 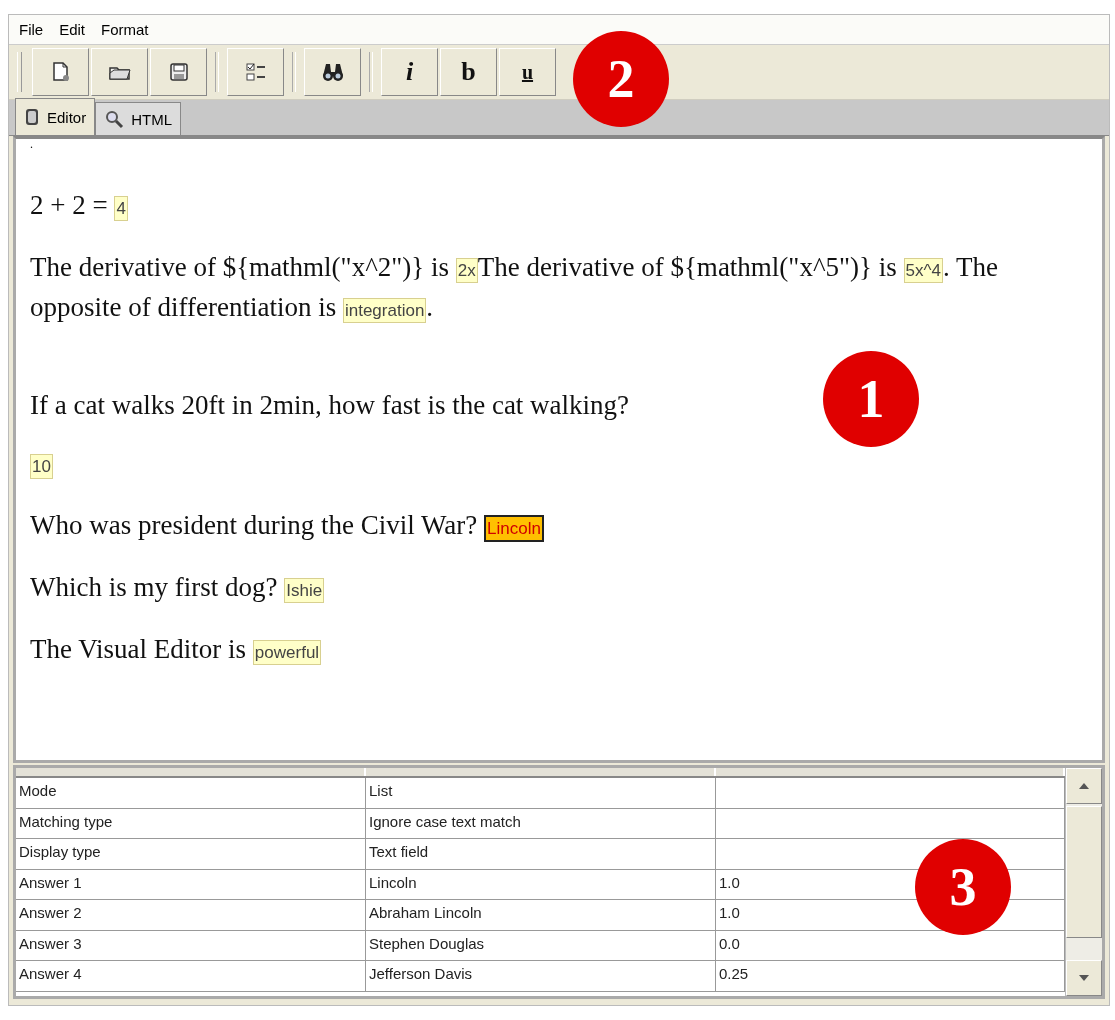 What do you see at coordinates (191, 945) in the screenshot?
I see `table-cell: Answer 3` at bounding box center [191, 945].